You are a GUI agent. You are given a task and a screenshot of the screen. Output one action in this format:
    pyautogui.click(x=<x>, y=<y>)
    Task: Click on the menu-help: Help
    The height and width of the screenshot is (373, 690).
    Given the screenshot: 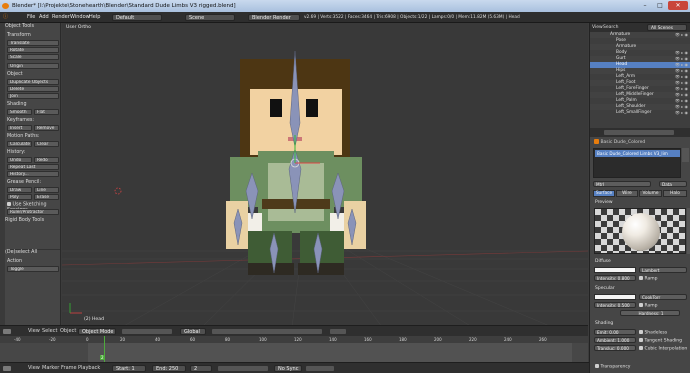 What is the action you would take?
    pyautogui.click(x=94, y=17)
    